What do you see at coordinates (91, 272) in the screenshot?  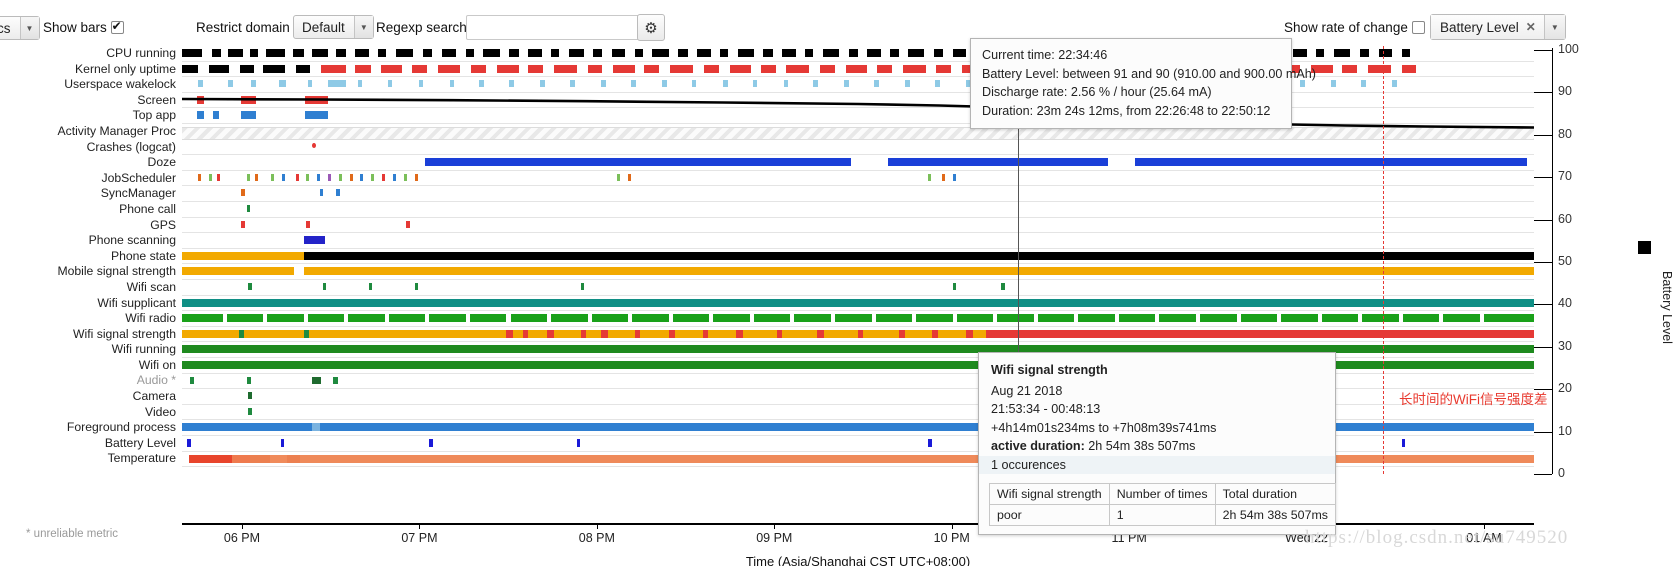 I see `row-label: Mobile signal strength` at bounding box center [91, 272].